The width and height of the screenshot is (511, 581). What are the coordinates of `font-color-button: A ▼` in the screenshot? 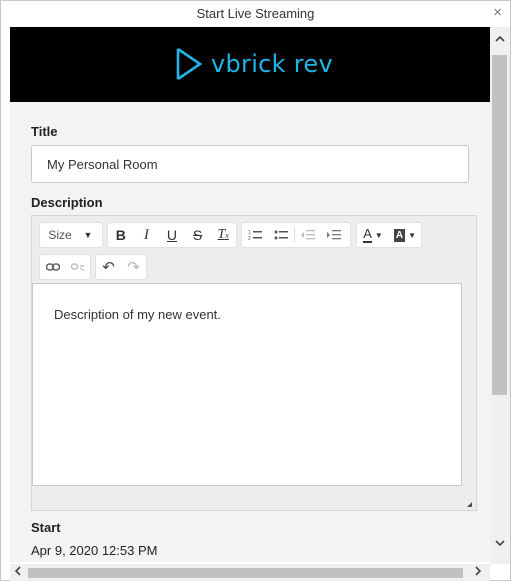 It's located at (373, 235).